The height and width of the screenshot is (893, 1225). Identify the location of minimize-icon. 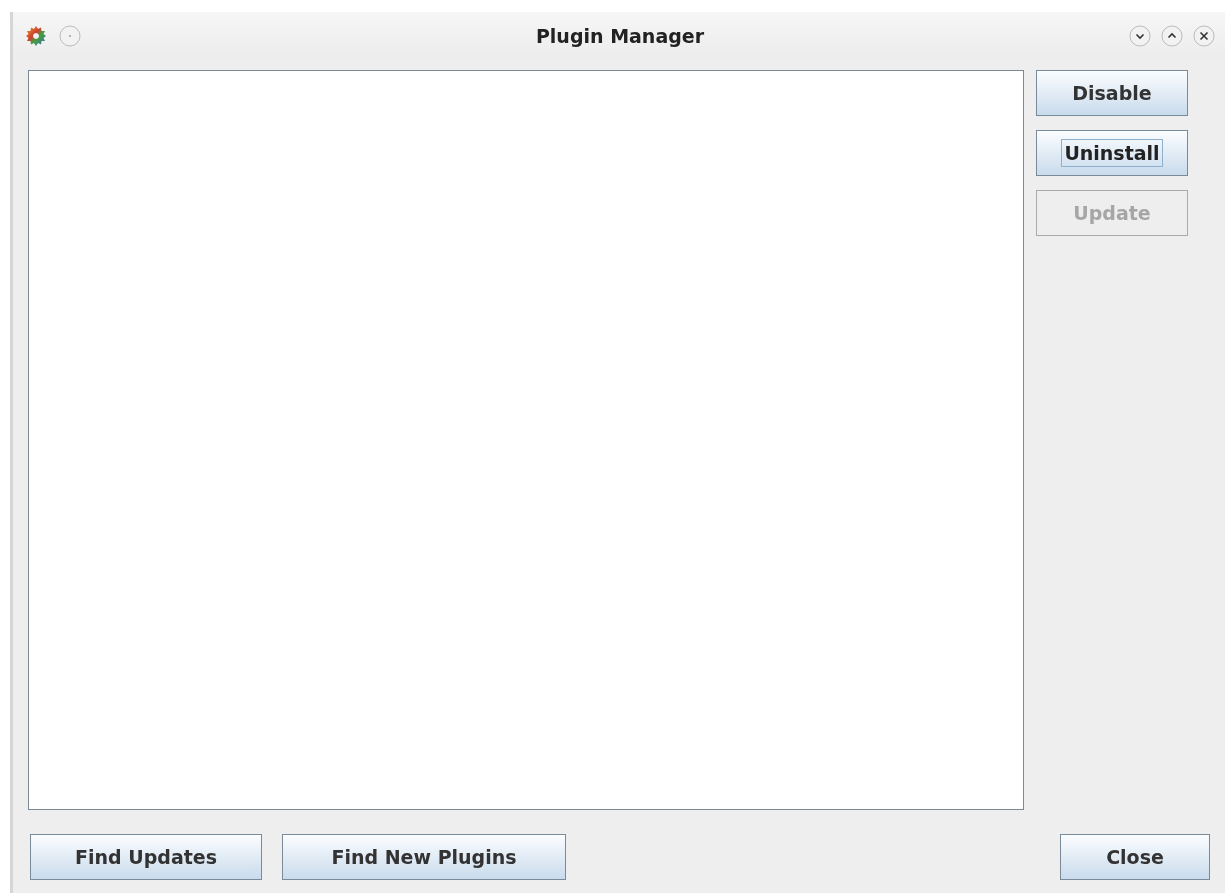
(1140, 36).